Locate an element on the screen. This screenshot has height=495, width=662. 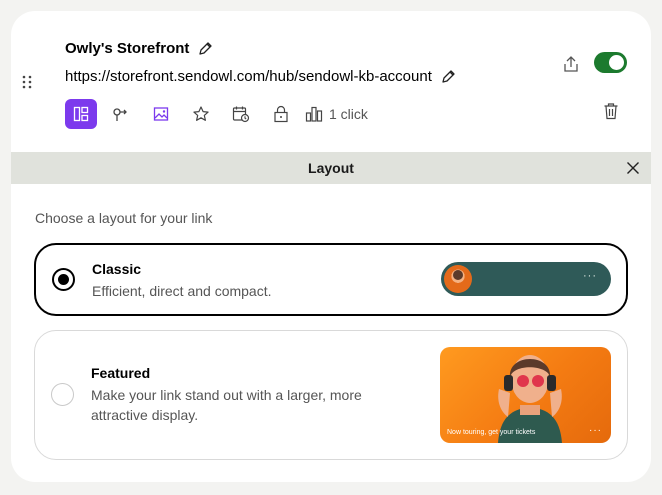
edit-url-pencil-icon is located at coordinates (448, 77).